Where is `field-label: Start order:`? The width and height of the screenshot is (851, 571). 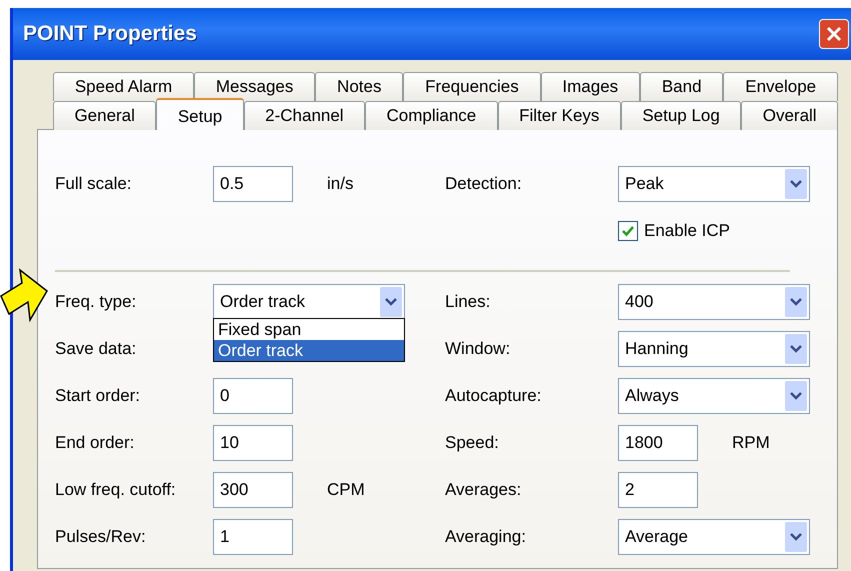
field-label: Start order: is located at coordinates (98, 396).